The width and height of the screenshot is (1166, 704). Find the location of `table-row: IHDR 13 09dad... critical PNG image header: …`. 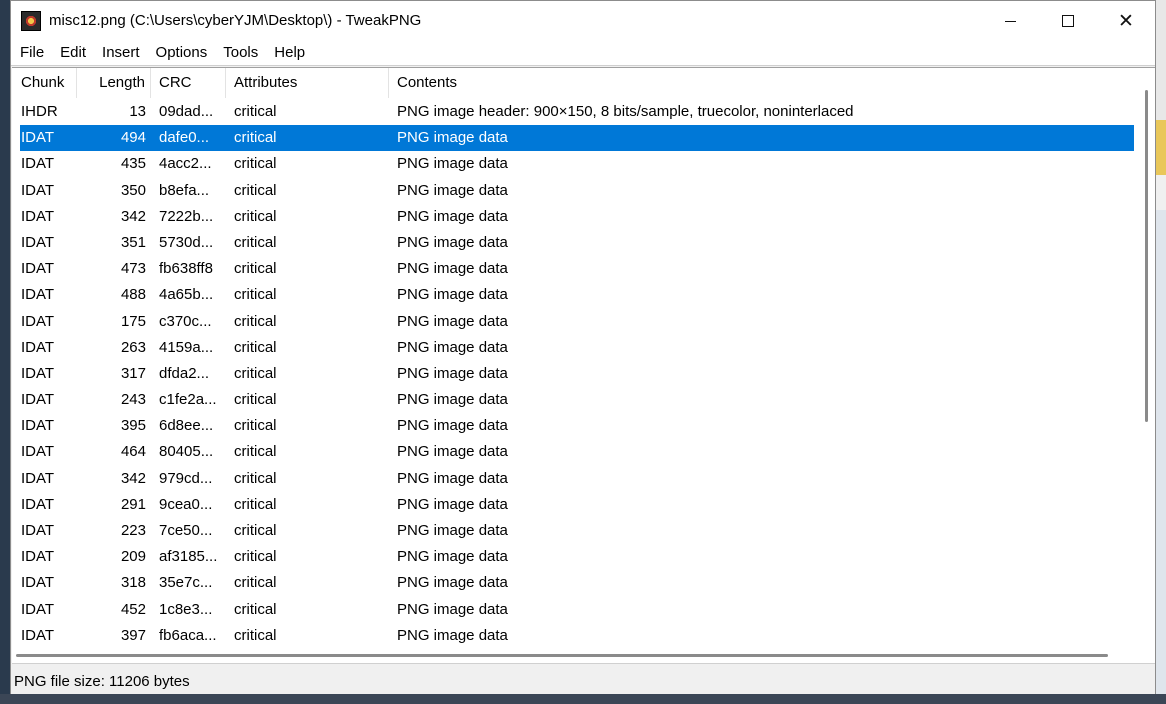

table-row: IHDR 13 09dad... critical PNG image header: … is located at coordinates (574, 112).